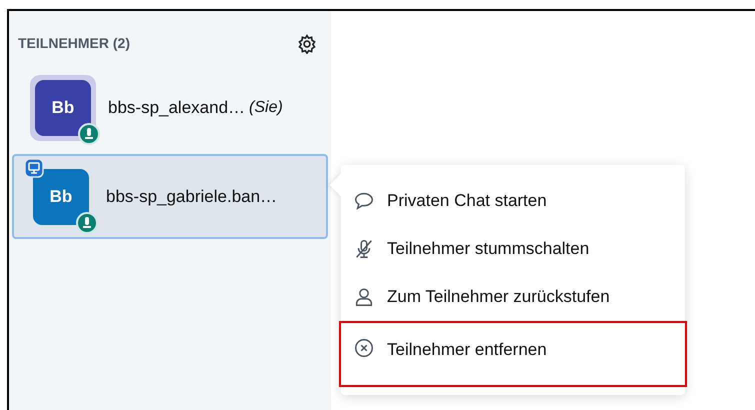 This screenshot has height=410, width=755. I want to click on menu-item: Zum Teilnehmer zurückstufen, so click(513, 297).